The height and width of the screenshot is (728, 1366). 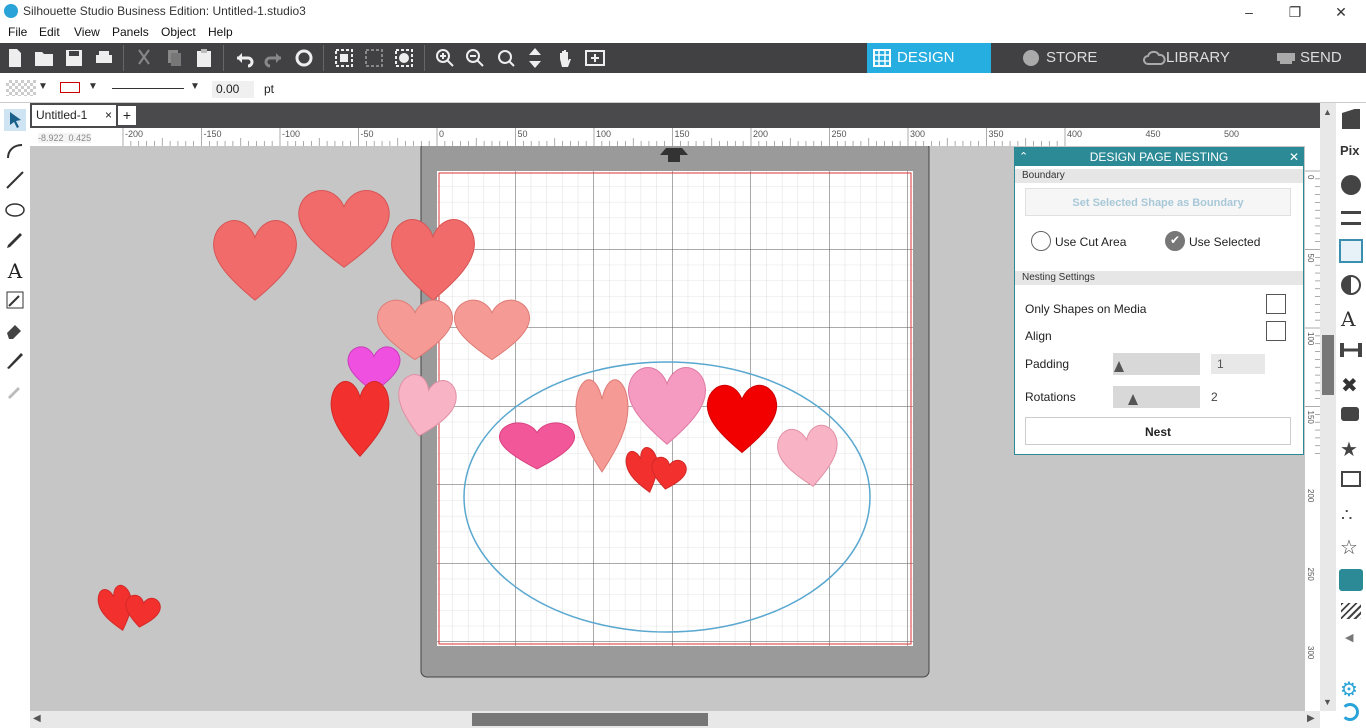 I want to click on nesting-panel-icon, so click(x=1351, y=580).